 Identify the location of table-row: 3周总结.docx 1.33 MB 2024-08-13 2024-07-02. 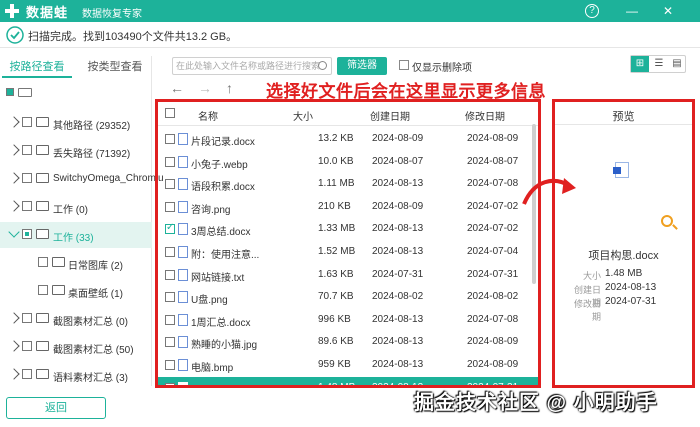
(348, 229).